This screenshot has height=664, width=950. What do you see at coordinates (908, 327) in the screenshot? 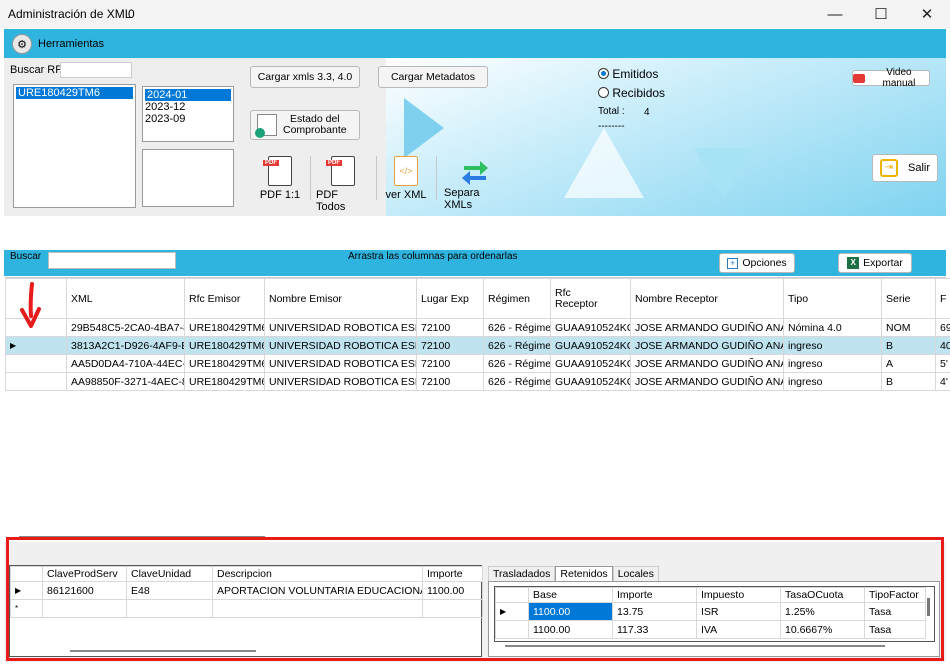
I see `table-cell: NOM` at bounding box center [908, 327].